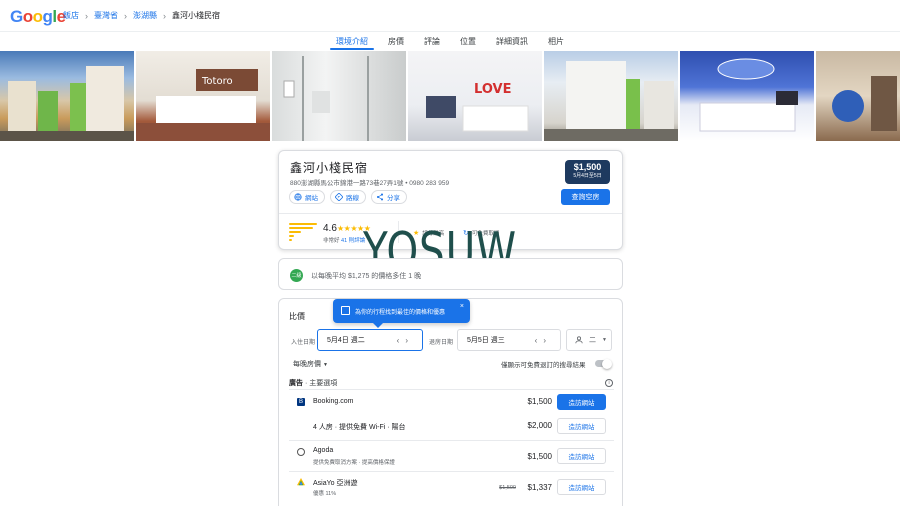 The width and height of the screenshot is (900, 506). What do you see at coordinates (393, 198) in the screenshot?
I see `share-label: 分享` at bounding box center [393, 198].